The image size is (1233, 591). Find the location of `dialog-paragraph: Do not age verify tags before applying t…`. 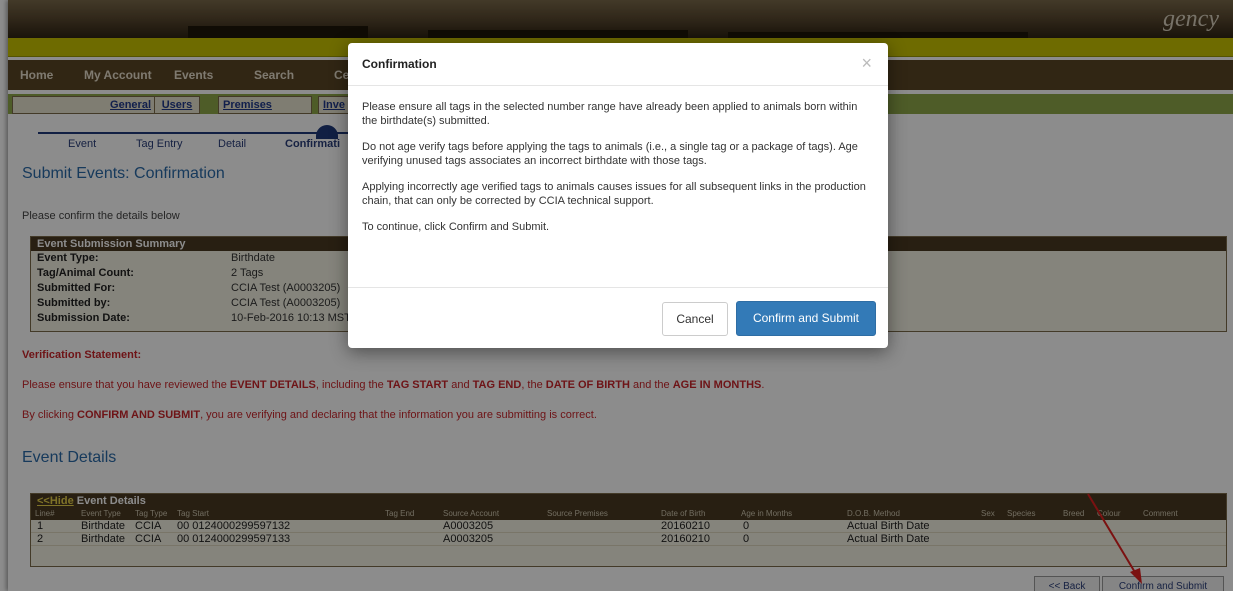

dialog-paragraph: Do not age verify tags before applying t… is located at coordinates (610, 154).